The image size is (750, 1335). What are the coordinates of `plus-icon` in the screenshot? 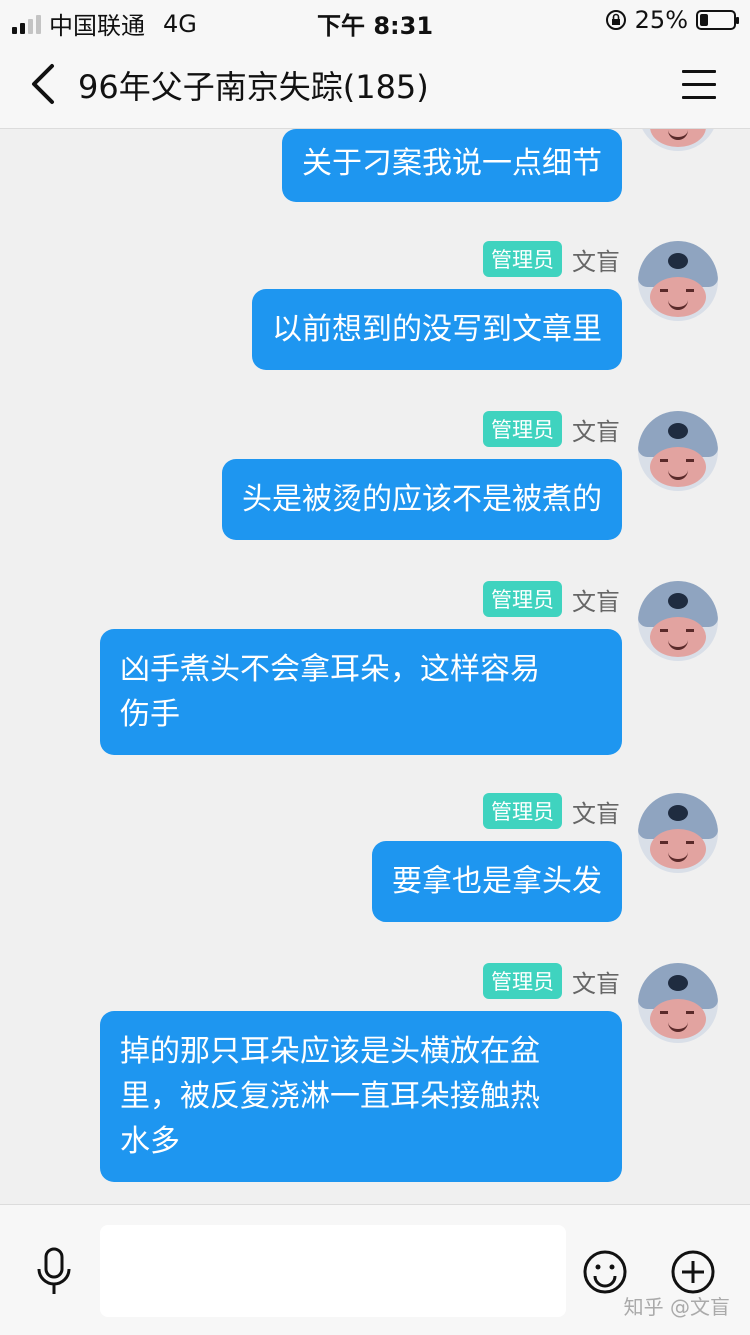 It's located at (693, 1272).